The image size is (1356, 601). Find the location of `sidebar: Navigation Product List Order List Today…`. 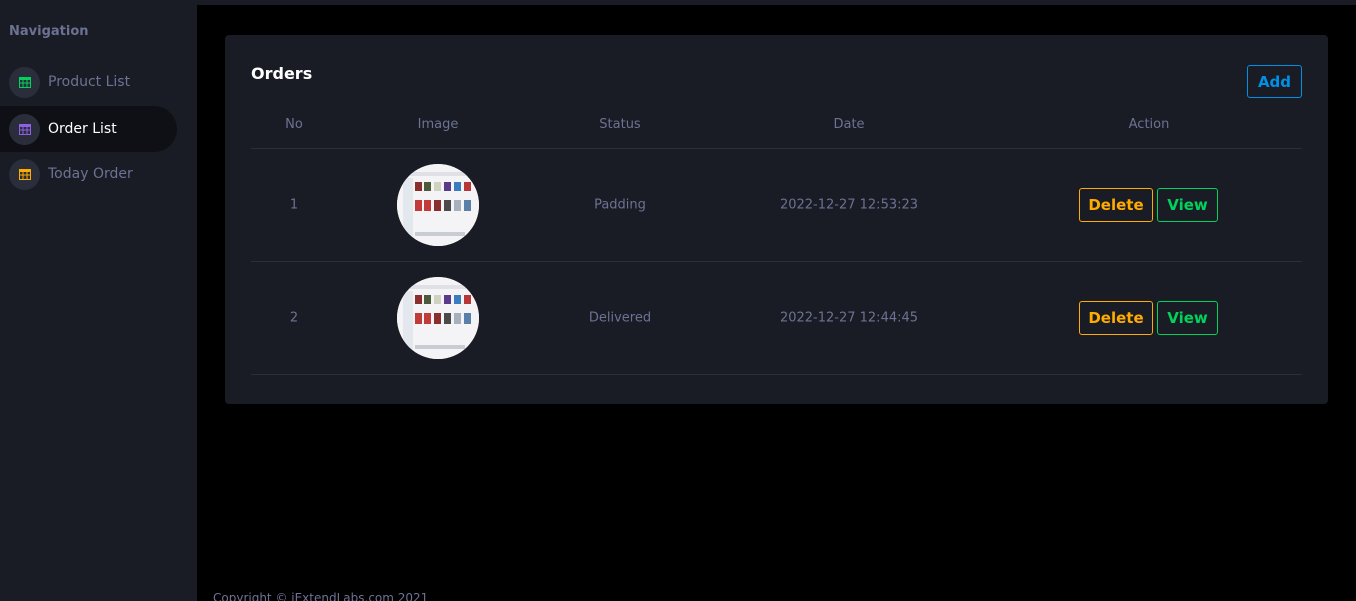

sidebar: Navigation Product List Order List Today… is located at coordinates (98, 300).